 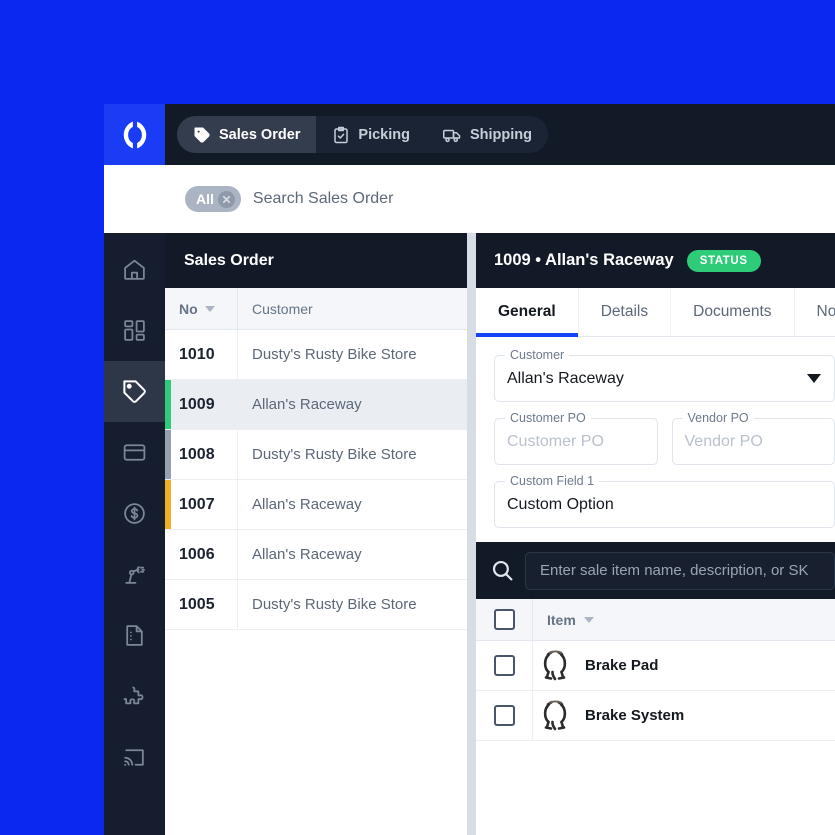 What do you see at coordinates (723, 260) in the screenshot?
I see `status-badge: STATUS` at bounding box center [723, 260].